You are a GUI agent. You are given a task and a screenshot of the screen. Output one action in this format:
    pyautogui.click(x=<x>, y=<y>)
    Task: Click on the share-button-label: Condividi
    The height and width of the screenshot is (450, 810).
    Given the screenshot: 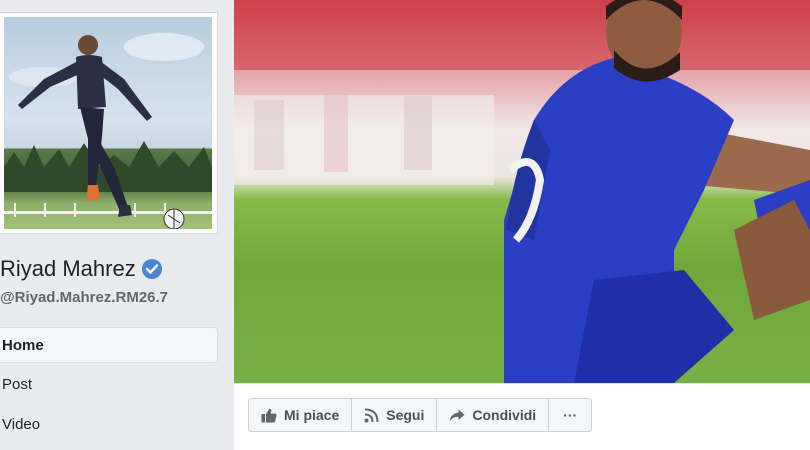 What is the action you would take?
    pyautogui.click(x=504, y=415)
    